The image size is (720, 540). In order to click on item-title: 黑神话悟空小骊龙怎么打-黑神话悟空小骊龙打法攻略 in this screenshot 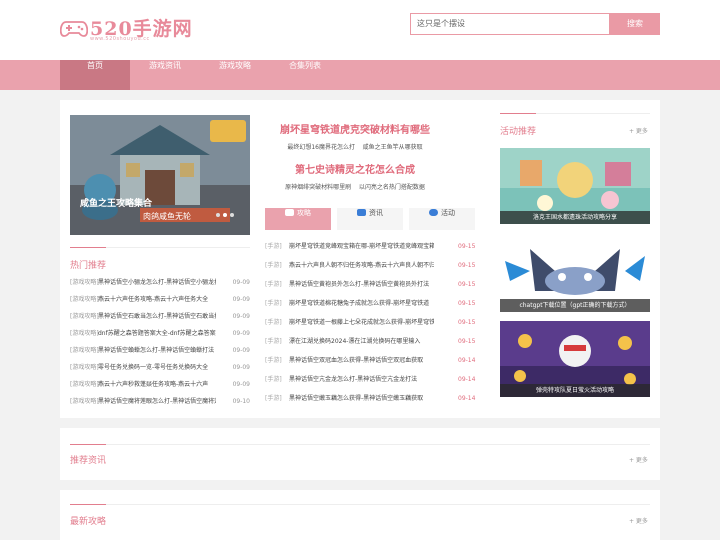, I will do `click(157, 282)`.